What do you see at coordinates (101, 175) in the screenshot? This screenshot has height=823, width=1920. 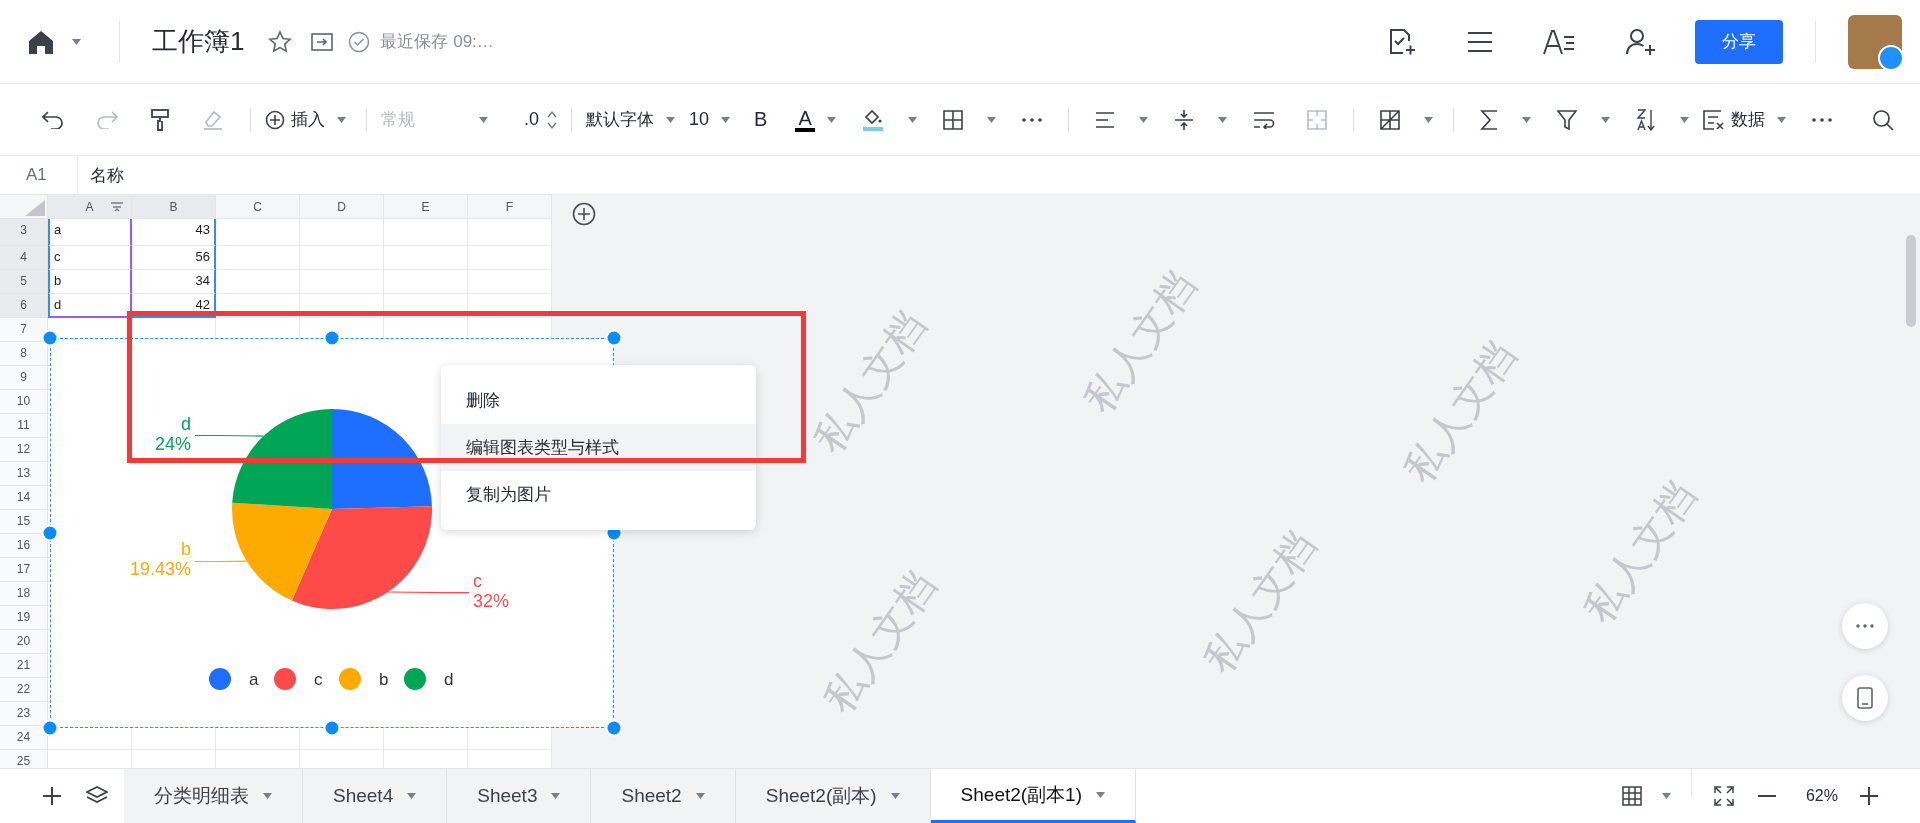 I see `formula-input: 名称` at bounding box center [101, 175].